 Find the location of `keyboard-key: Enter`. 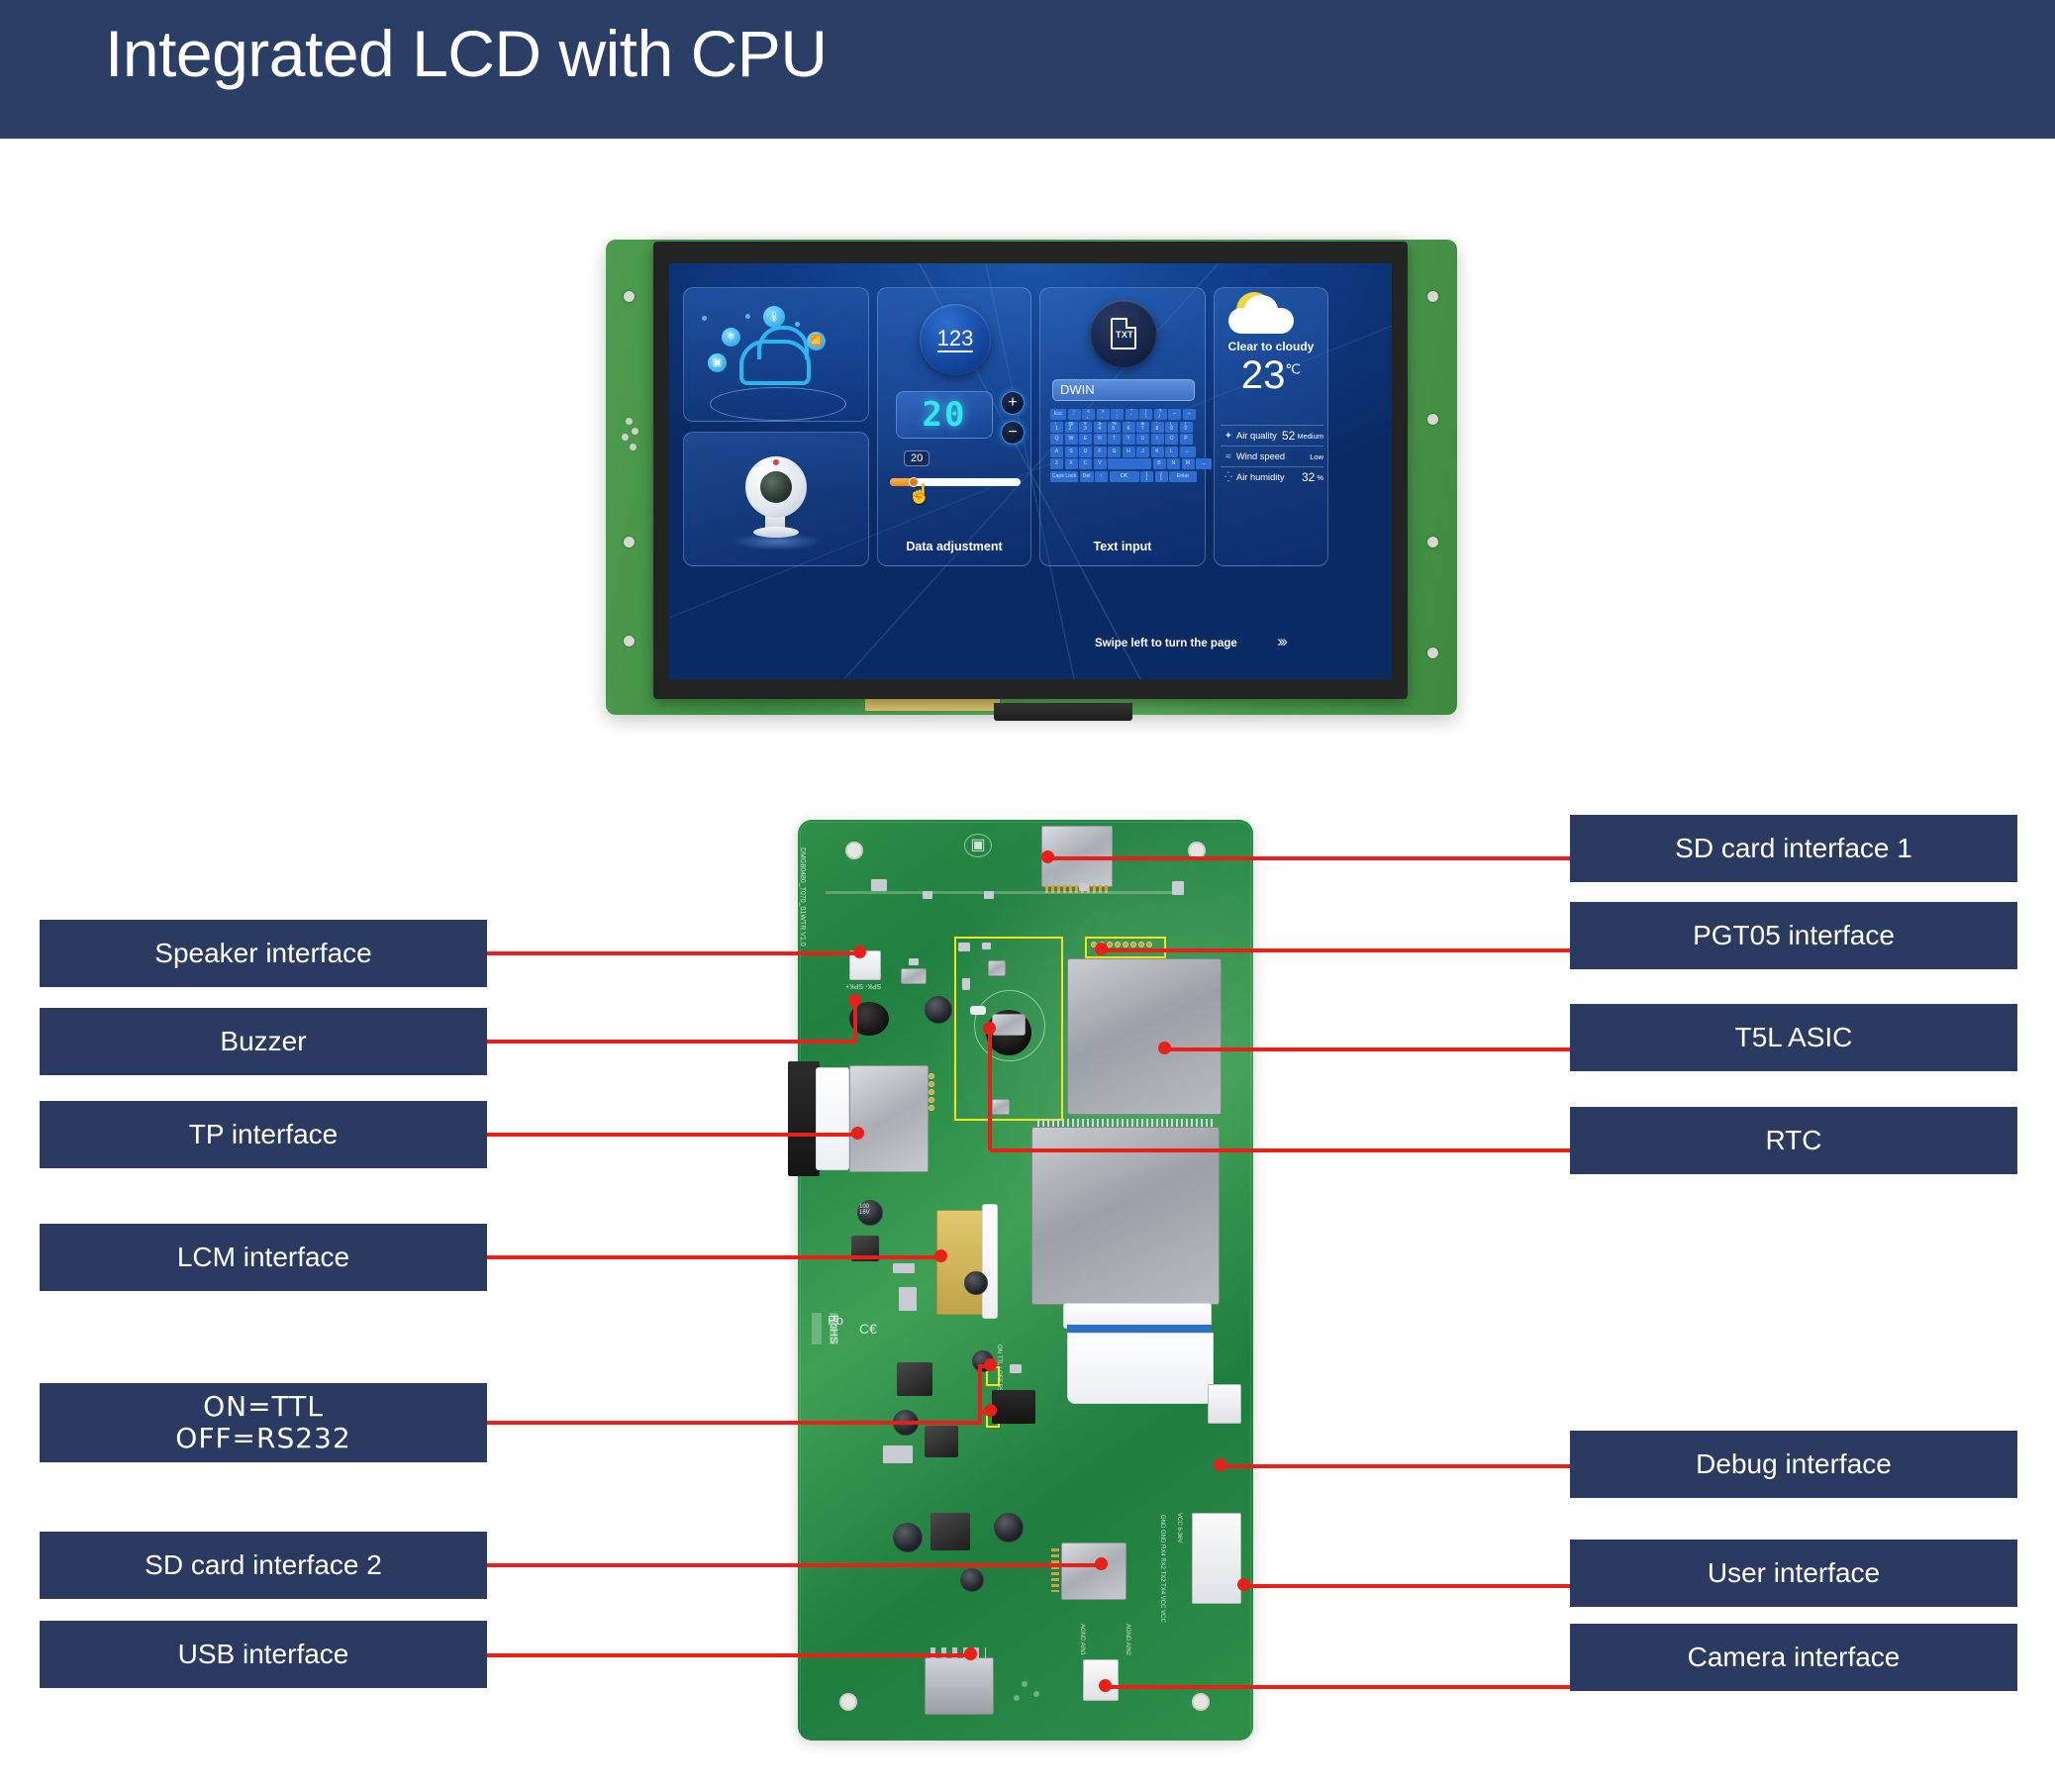

keyboard-key: Enter is located at coordinates (1183, 476).